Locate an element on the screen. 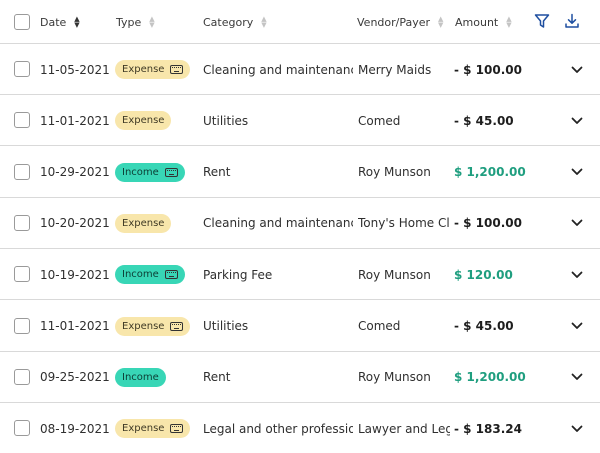 This screenshot has width=600, height=453. category-cell: Parking Fee is located at coordinates (238, 274).